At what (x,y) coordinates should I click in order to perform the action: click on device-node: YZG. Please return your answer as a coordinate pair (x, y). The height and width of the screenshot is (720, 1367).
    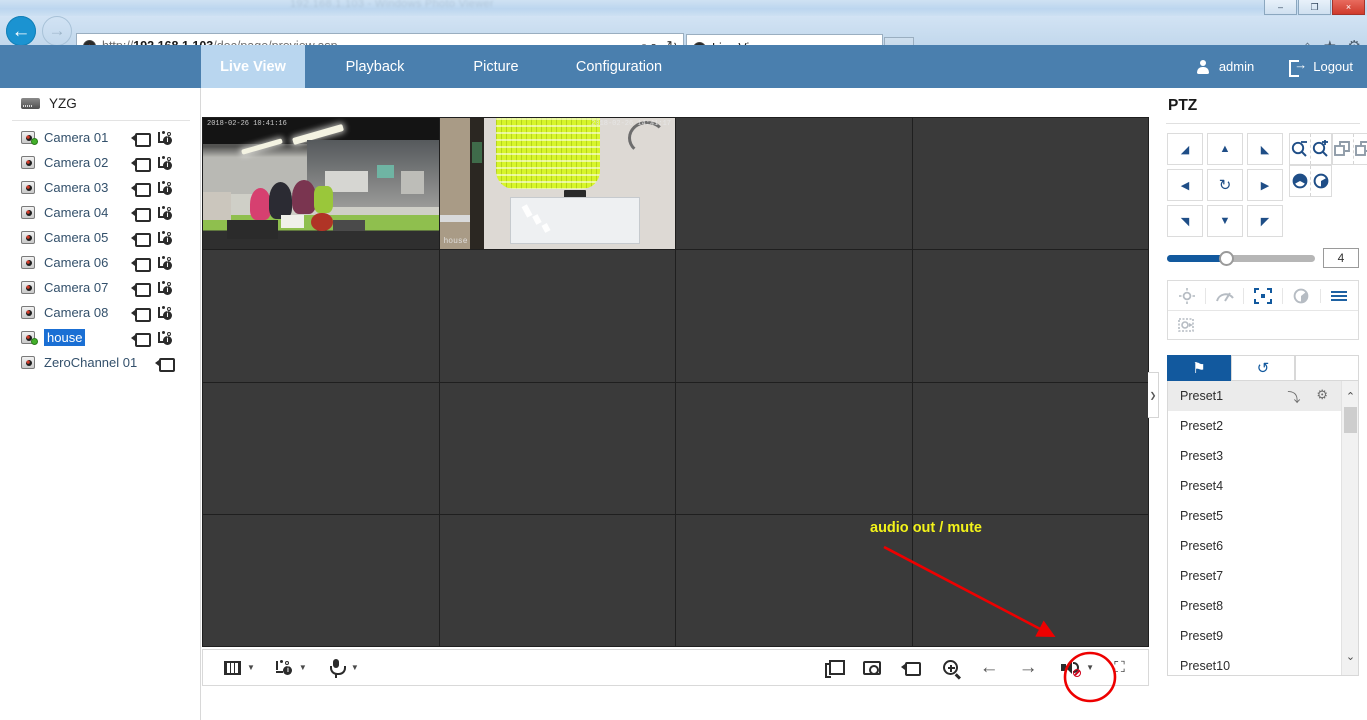
    Looking at the image, I should click on (100, 103).